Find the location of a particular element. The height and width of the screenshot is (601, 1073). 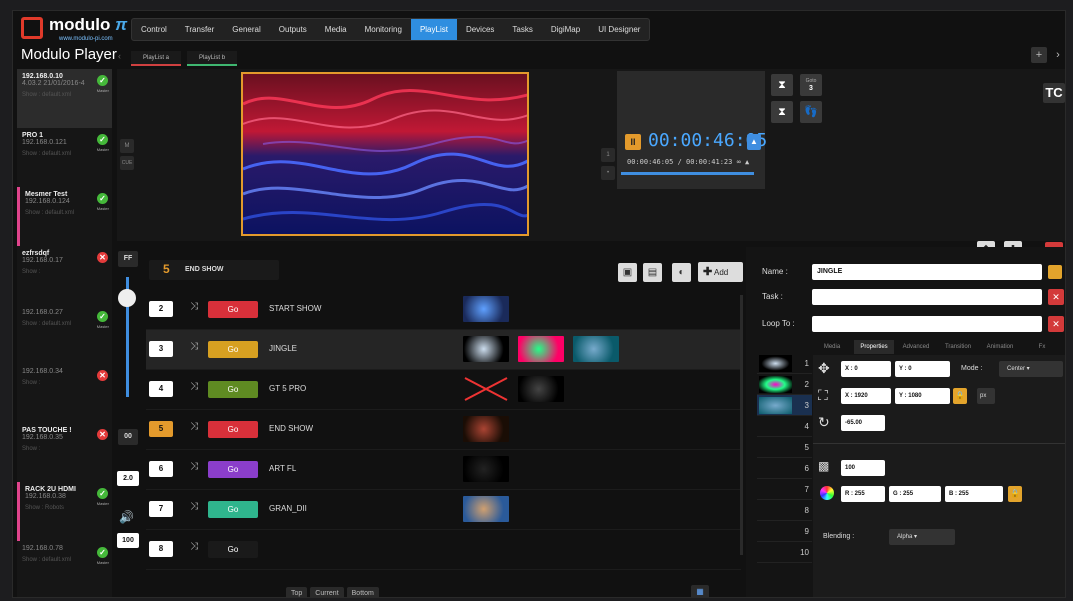

timecode-progress is located at coordinates (687, 173).